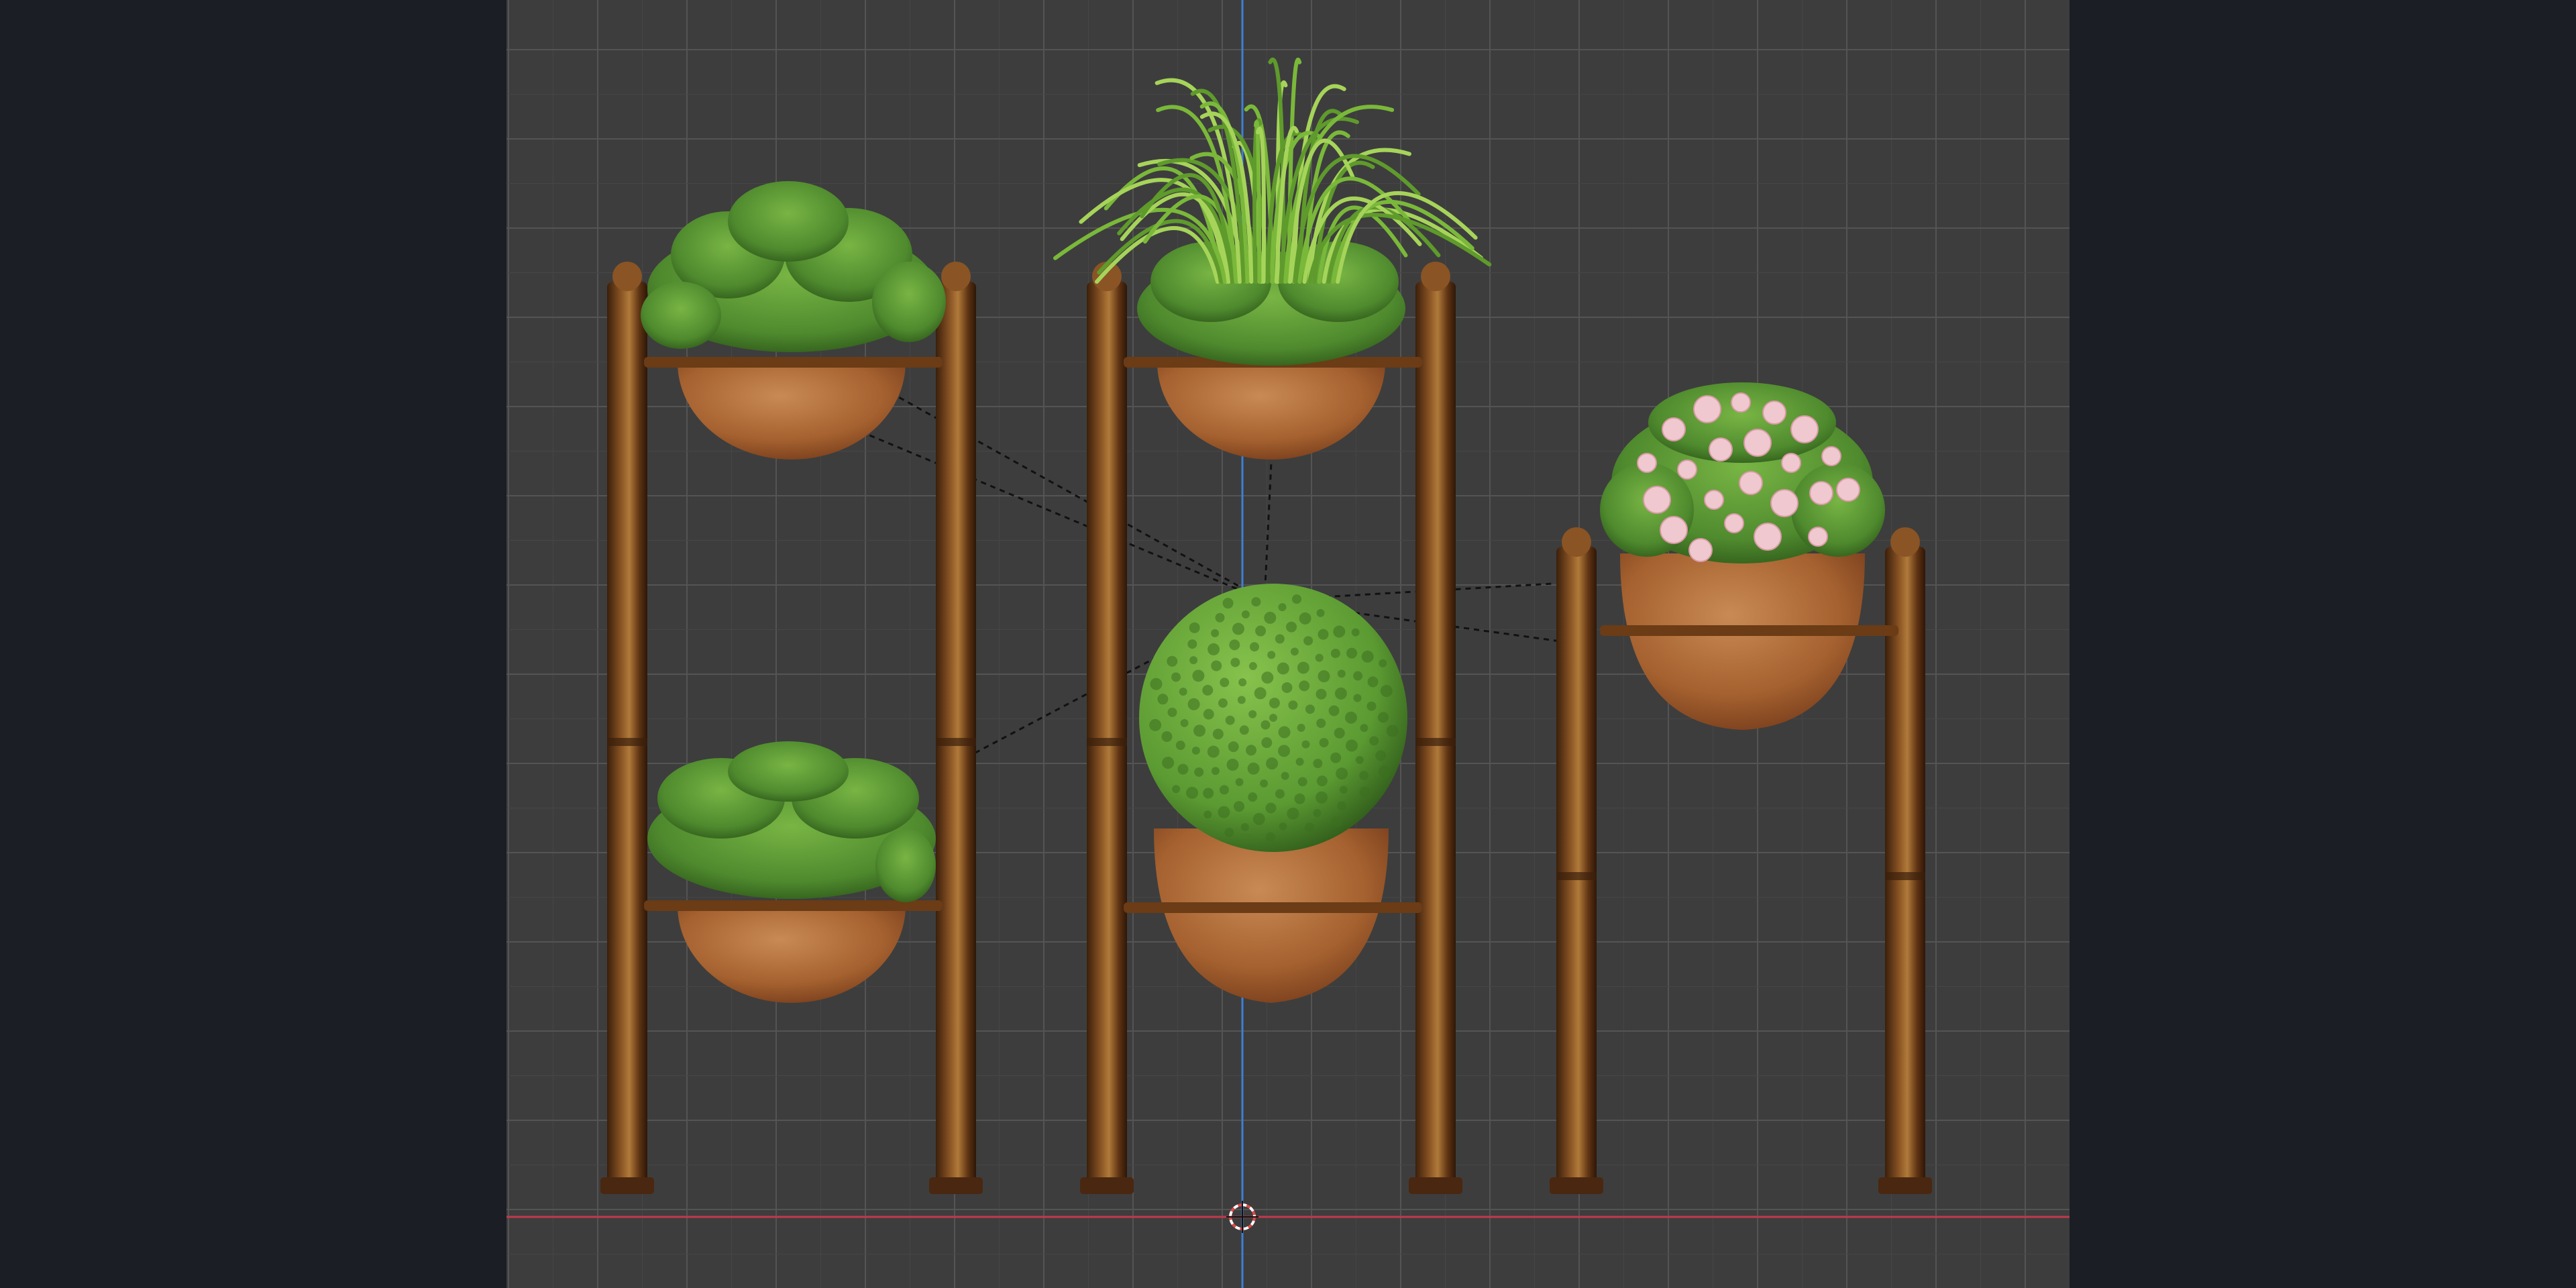 This screenshot has height=1288, width=2576. What do you see at coordinates (792, 411) in the screenshot?
I see `left-top-pot` at bounding box center [792, 411].